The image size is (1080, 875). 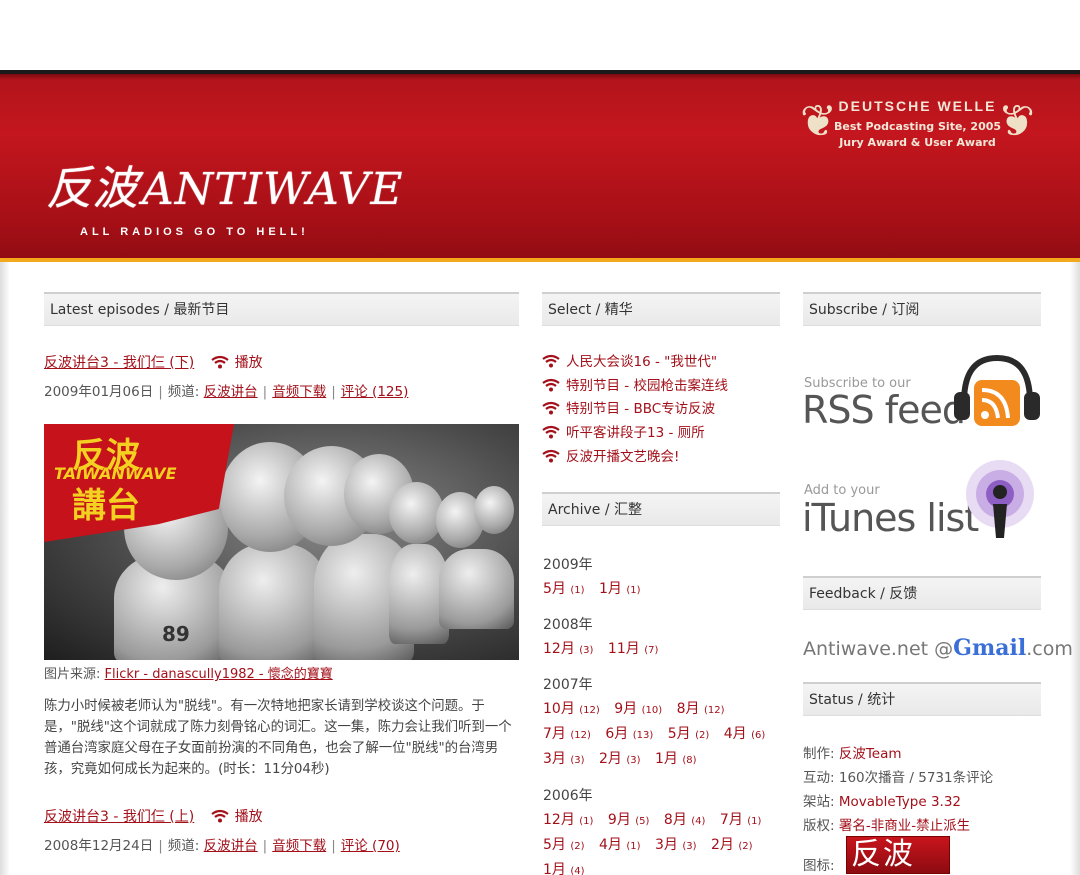 What do you see at coordinates (657, 819) in the screenshot?
I see `archive-row: 12月 (1) 9月 (5) 8月 (4) 7月 (1)` at bounding box center [657, 819].